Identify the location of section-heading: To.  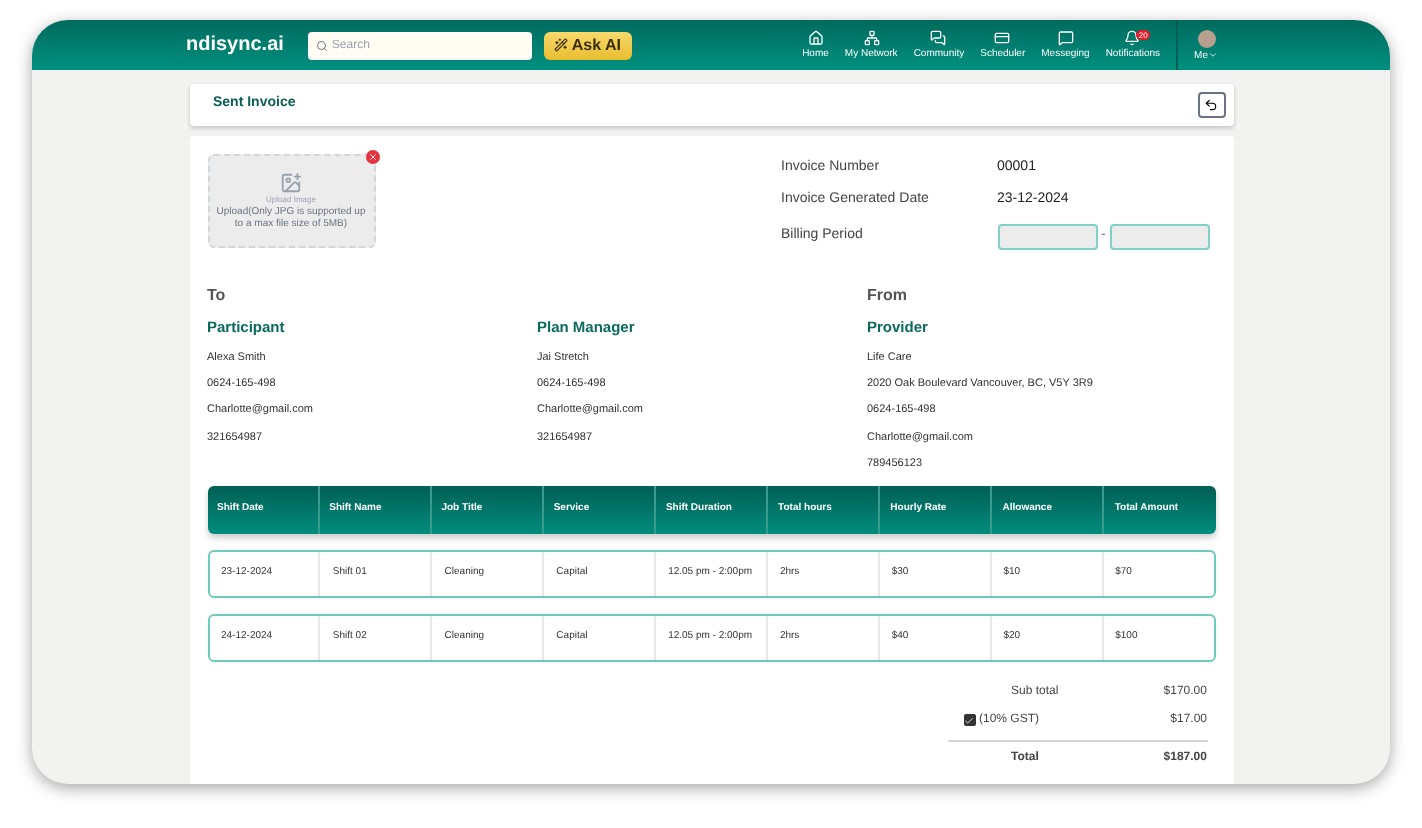
(217, 295).